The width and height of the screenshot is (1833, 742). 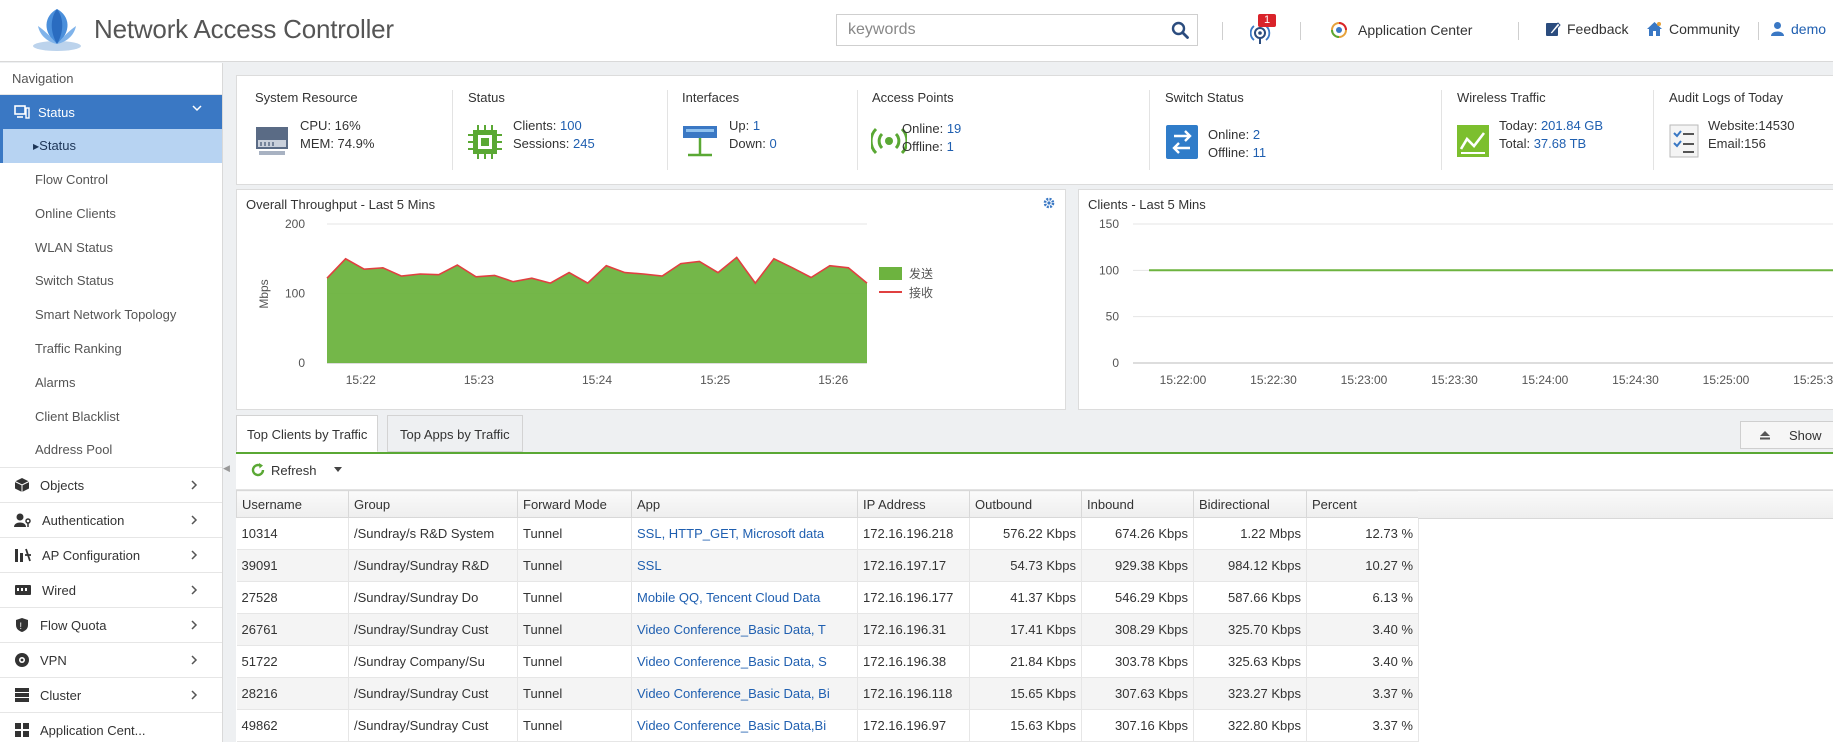 I want to click on sidebar-group-label: Flow Quota, so click(x=73, y=625).